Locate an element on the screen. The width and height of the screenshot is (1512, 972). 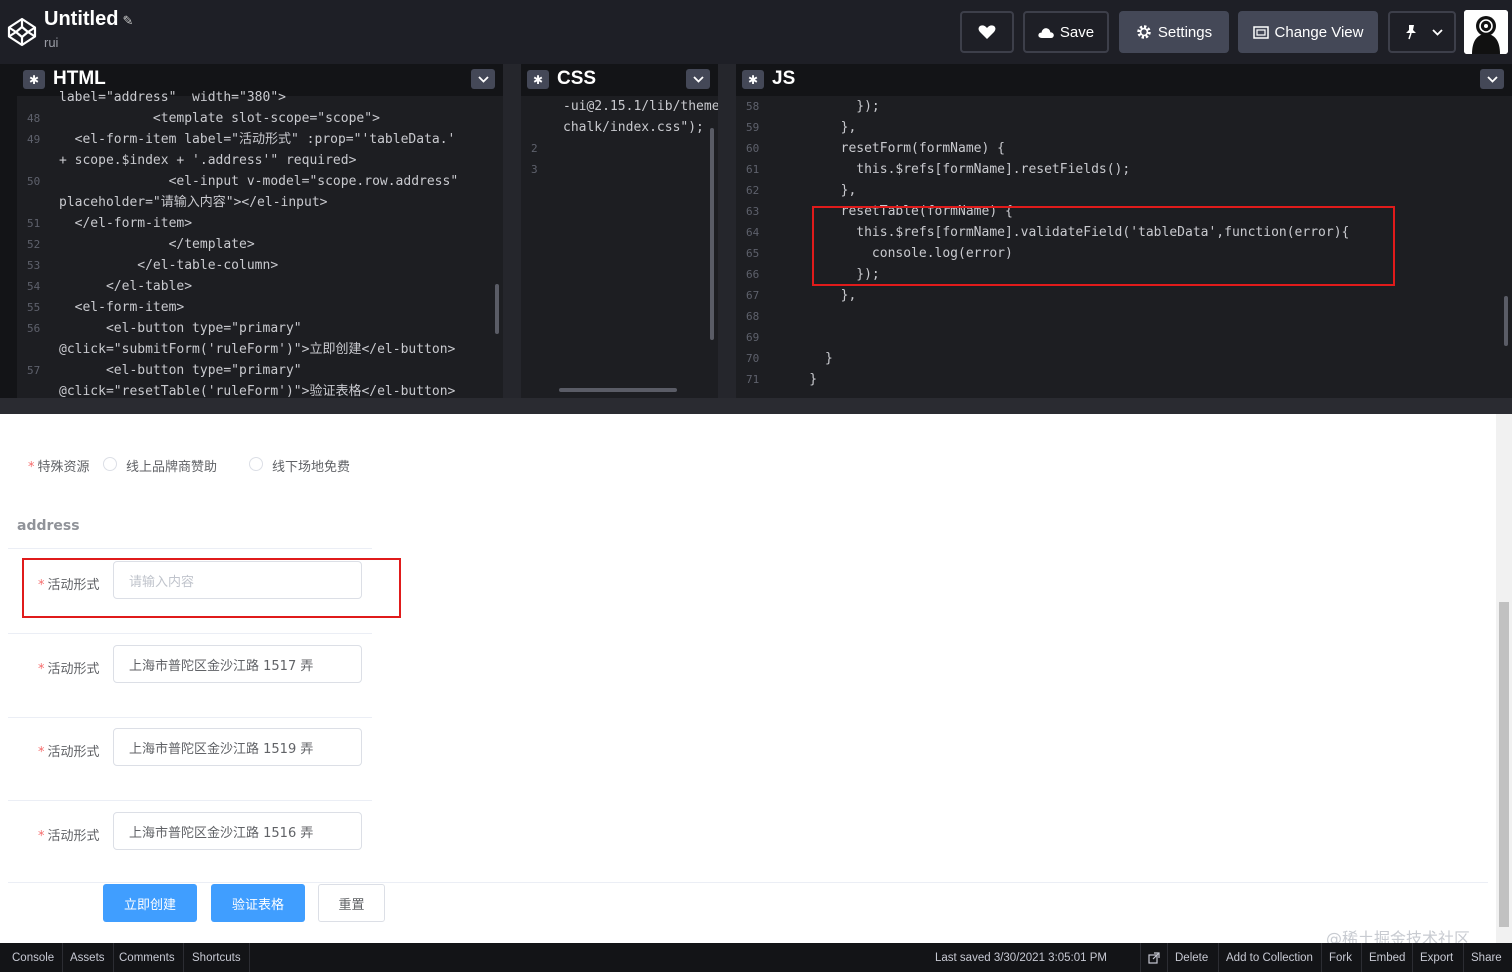
code-text: resetForm(formName) { is located at coordinates (891, 148).